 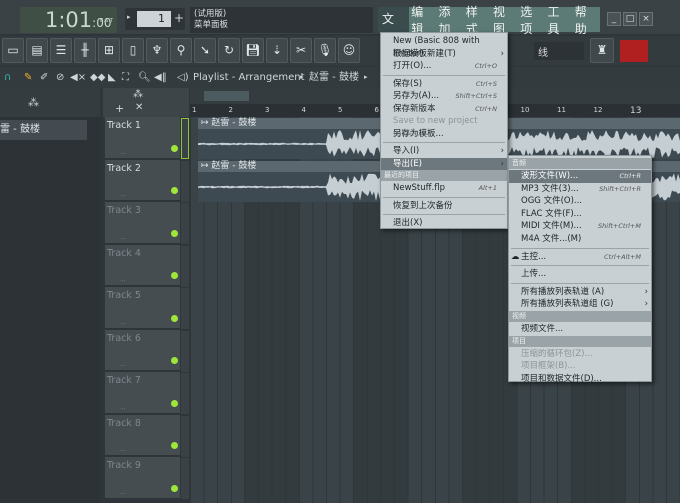 I want to click on select-icon: ⛶, so click(x=125, y=77).